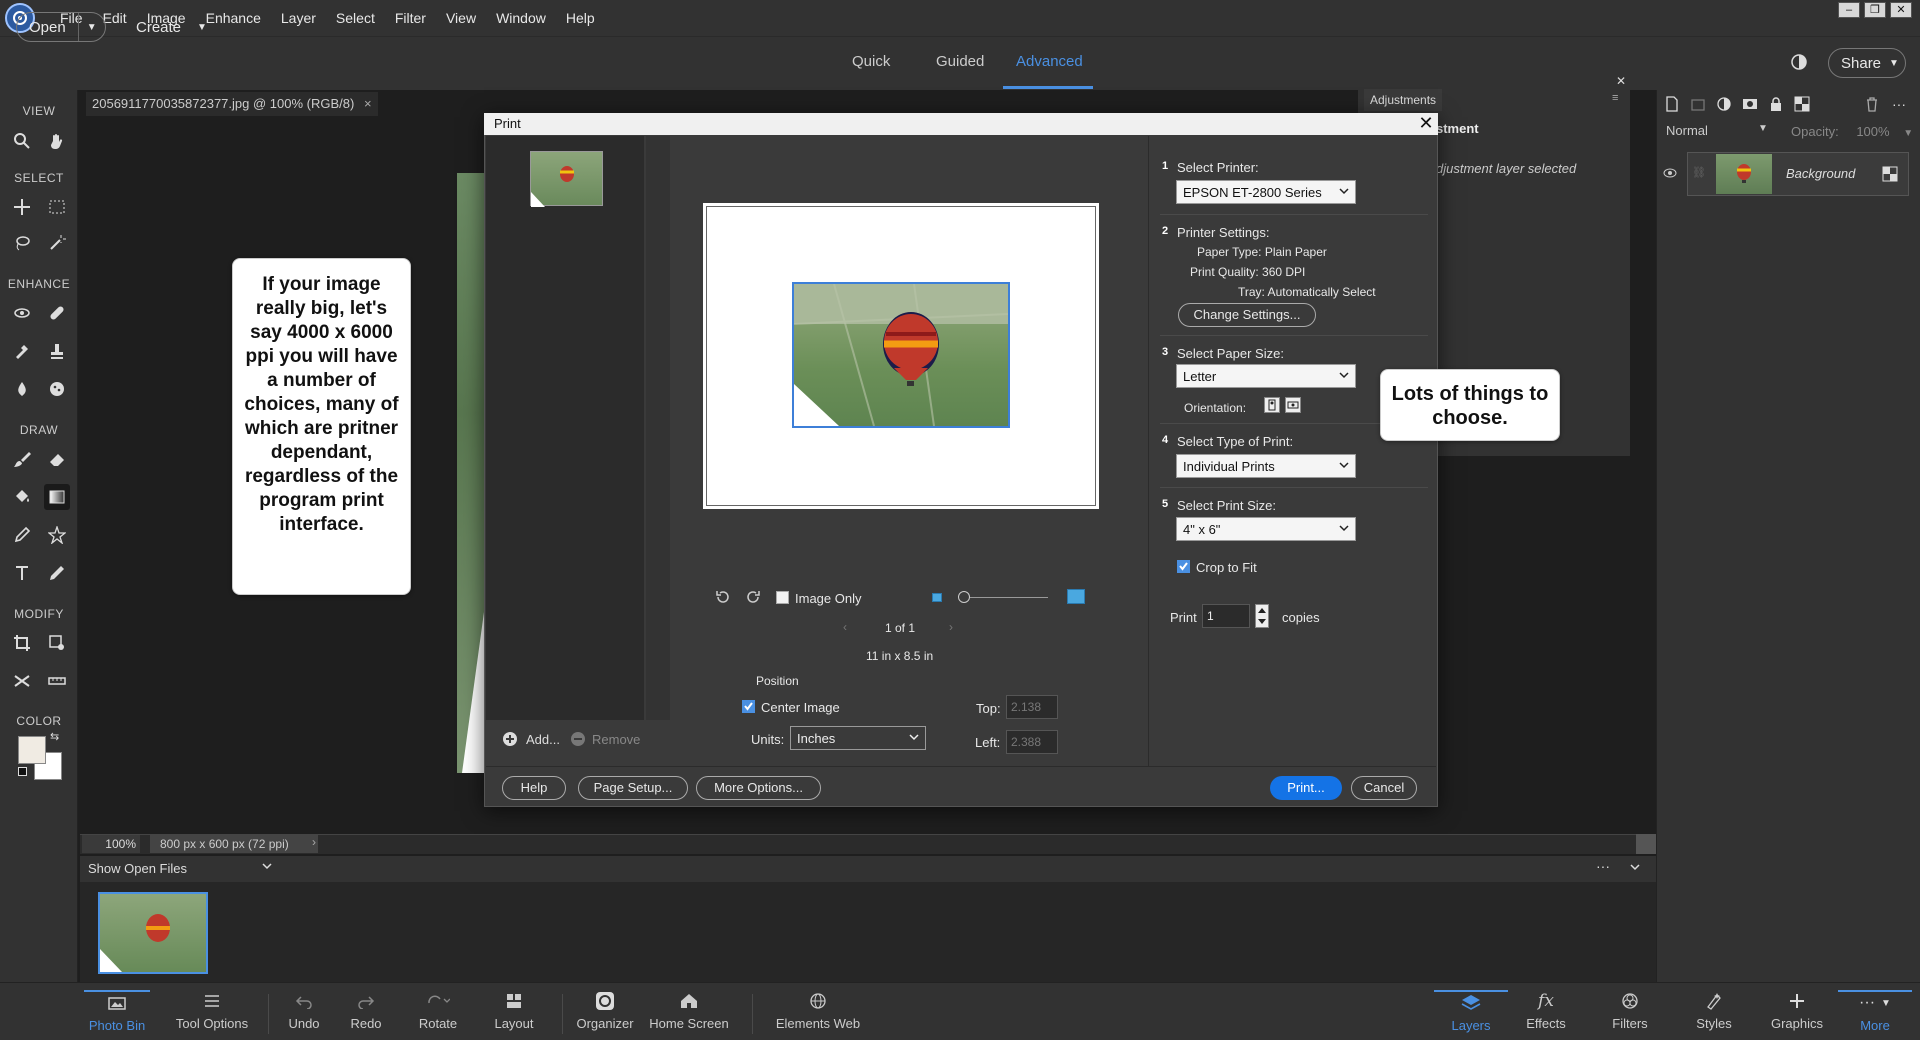 The height and width of the screenshot is (1040, 1920). What do you see at coordinates (510, 739) in the screenshot?
I see `add-icon` at bounding box center [510, 739].